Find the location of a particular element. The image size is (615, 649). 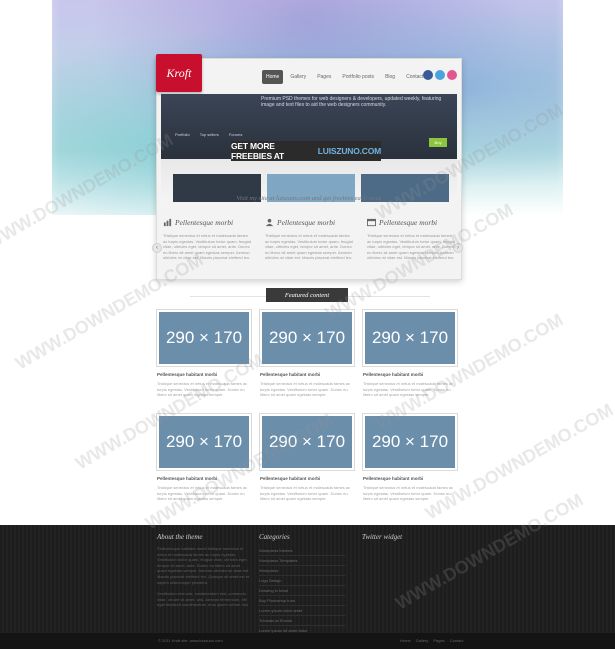

footer-nav-link: Contact is located at coordinates (457, 640).